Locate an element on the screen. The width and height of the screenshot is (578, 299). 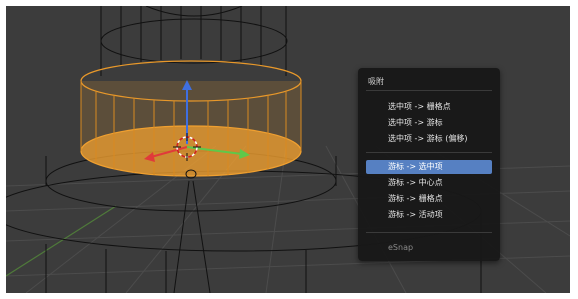
menu-footer-label: eSnap is located at coordinates (401, 247).